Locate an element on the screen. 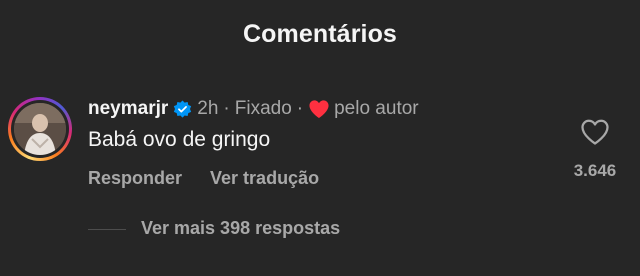  red-heart-icon is located at coordinates (319, 109).